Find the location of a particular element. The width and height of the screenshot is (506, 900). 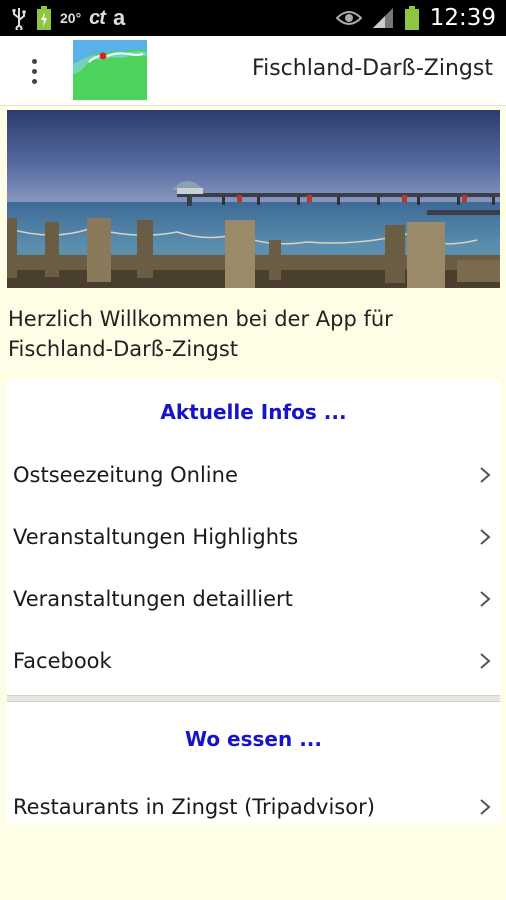

clock-text: 12:39 is located at coordinates (462, 18).